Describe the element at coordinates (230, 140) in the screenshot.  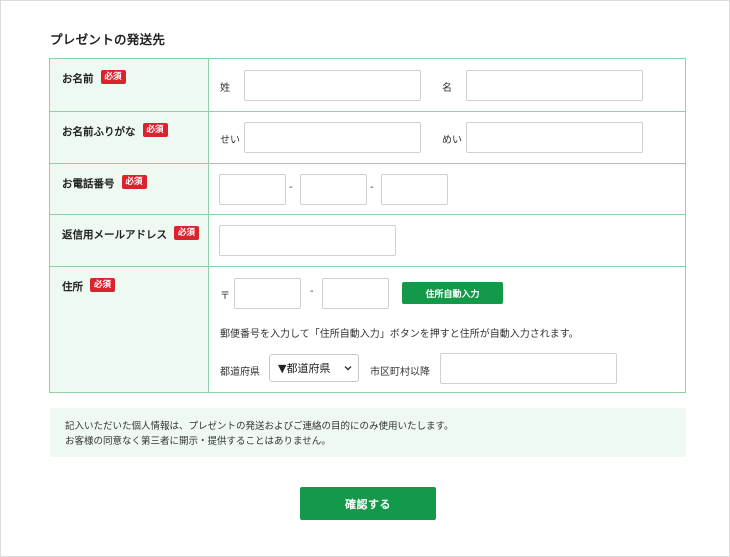
I see `last-kana-label: せい` at that location.